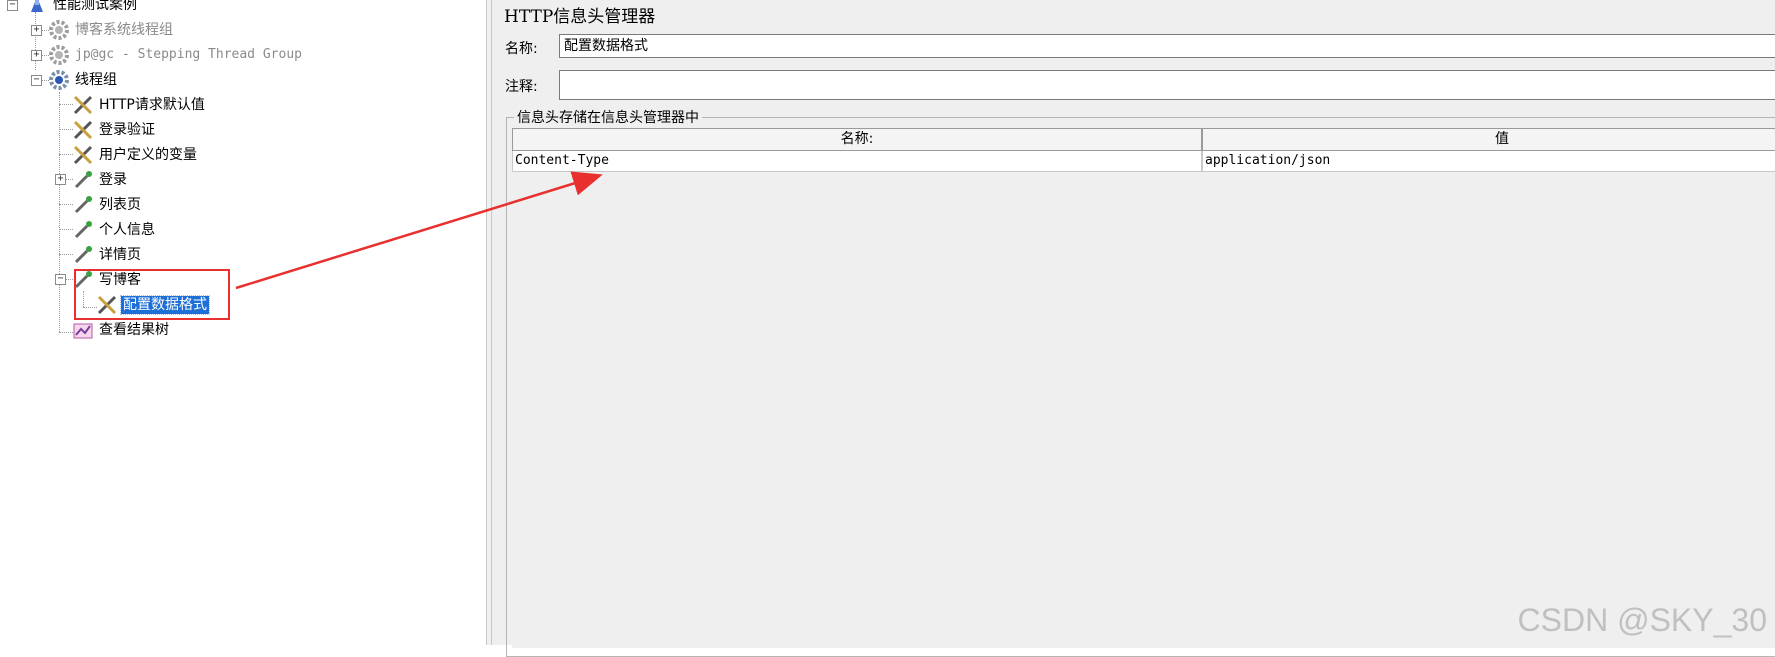 Image resolution: width=1775 pixels, height=657 pixels. Describe the element at coordinates (857, 161) in the screenshot. I see `header-name-cell: Content-Type` at that location.